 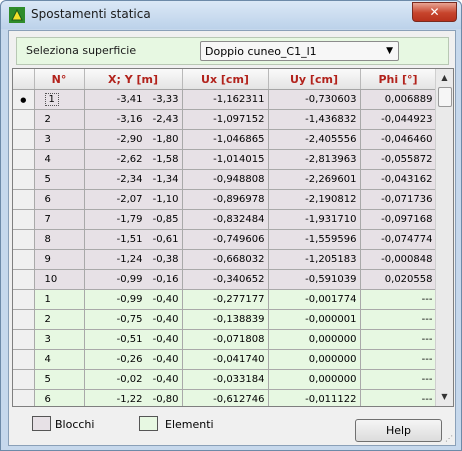 I want to click on help-button: Help, so click(x=398, y=430).